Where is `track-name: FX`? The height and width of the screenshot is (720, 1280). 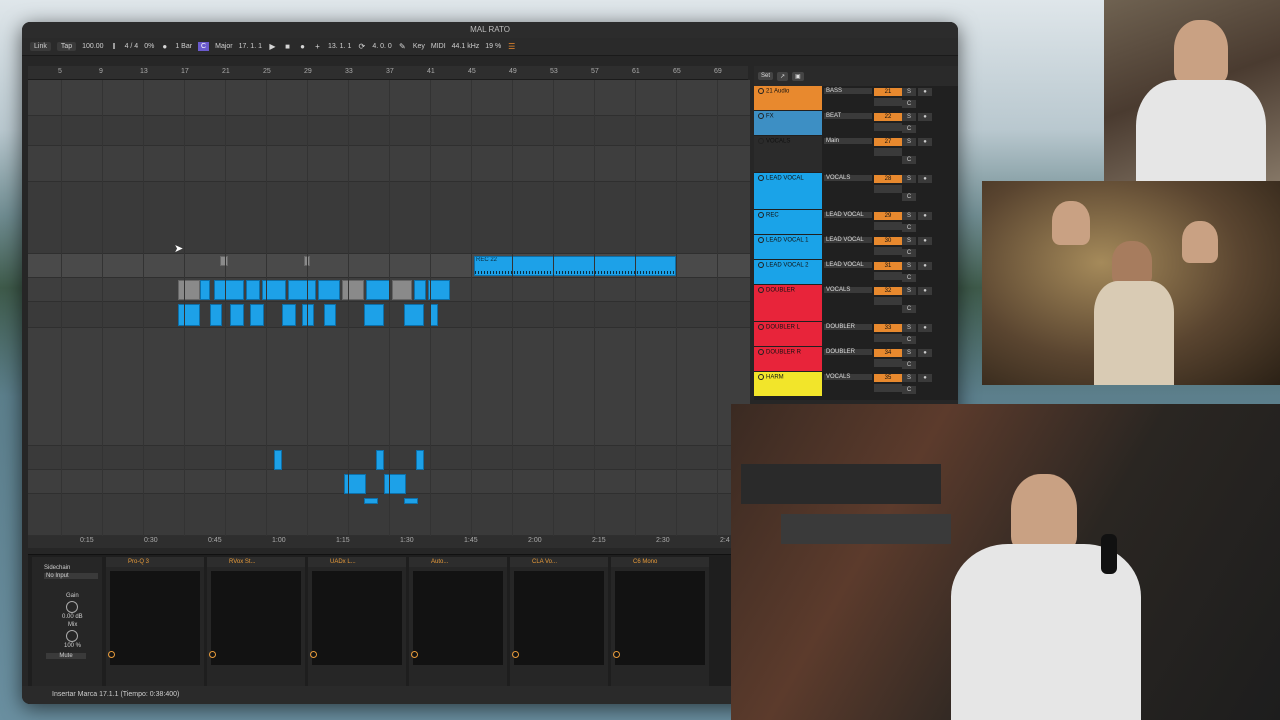
track-name: FX is located at coordinates (788, 123).